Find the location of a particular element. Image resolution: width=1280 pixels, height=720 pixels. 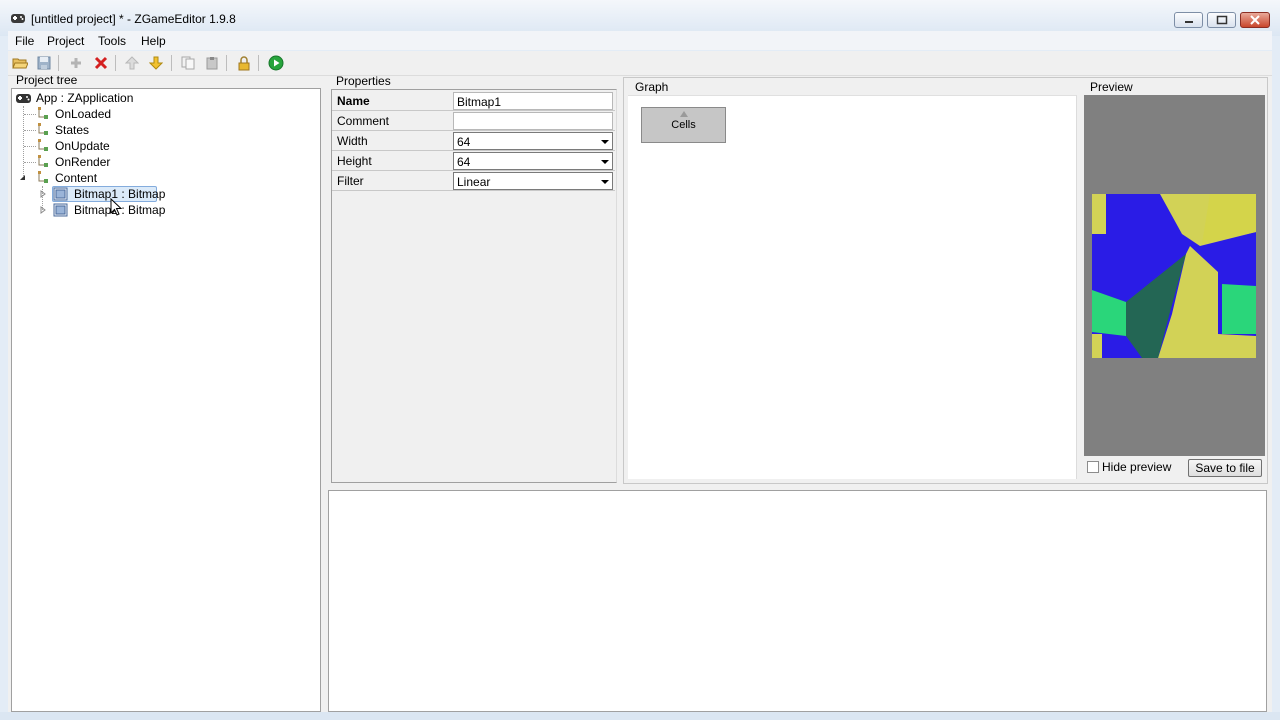

tree-item-onloaded: OnLoaded is located at coordinates (83, 114).